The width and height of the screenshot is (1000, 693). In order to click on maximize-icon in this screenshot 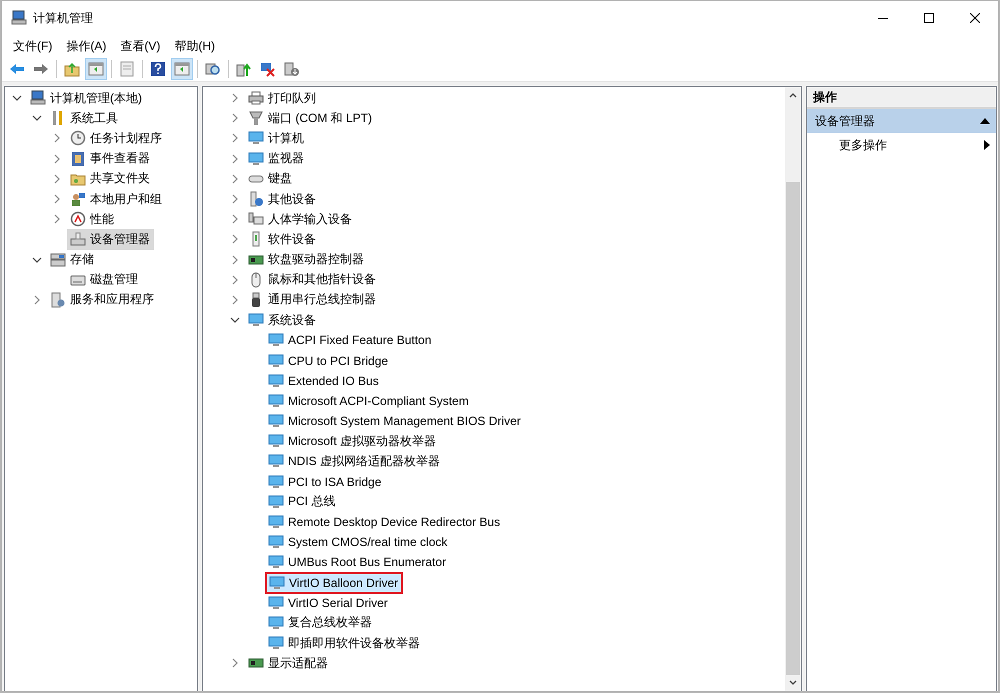, I will do `click(929, 18)`.